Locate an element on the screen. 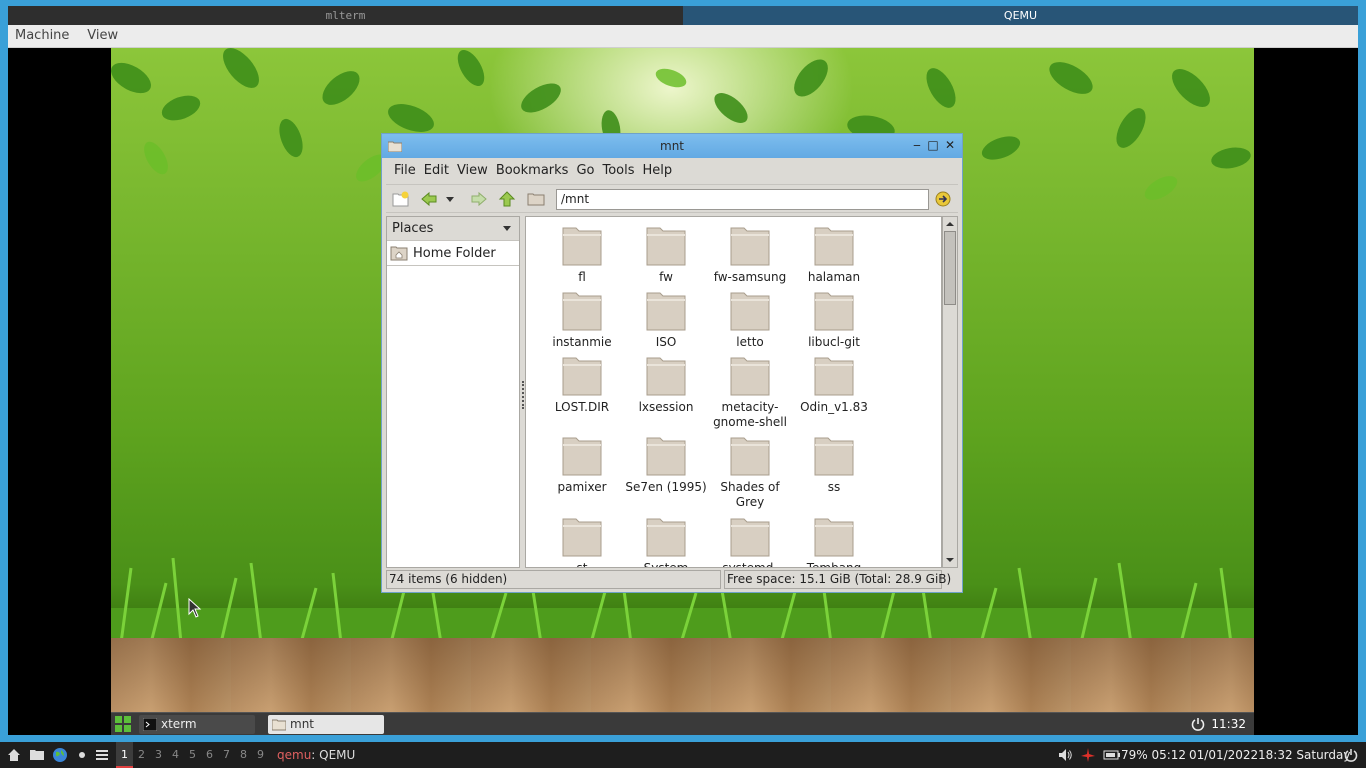  window-title: mnt is located at coordinates (672, 146).